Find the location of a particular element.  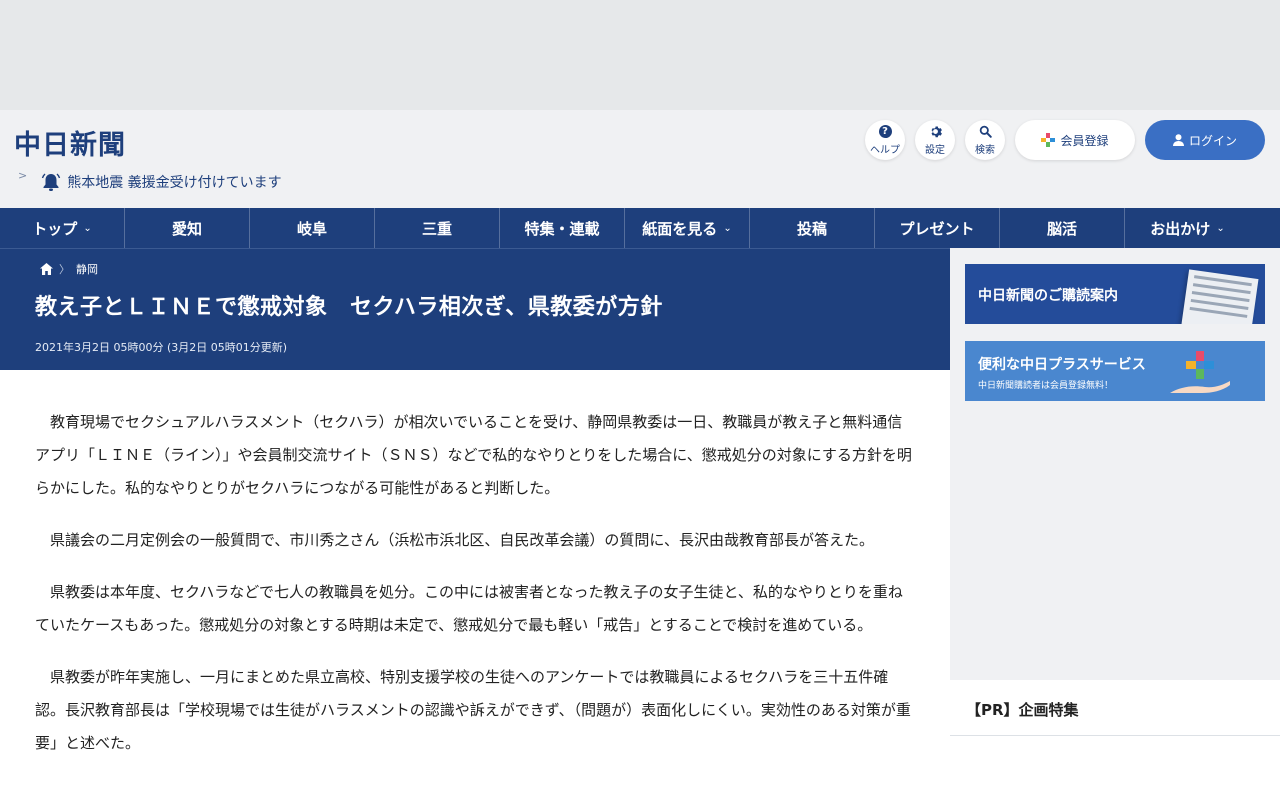

nav-label: 投稿 is located at coordinates (811, 228).